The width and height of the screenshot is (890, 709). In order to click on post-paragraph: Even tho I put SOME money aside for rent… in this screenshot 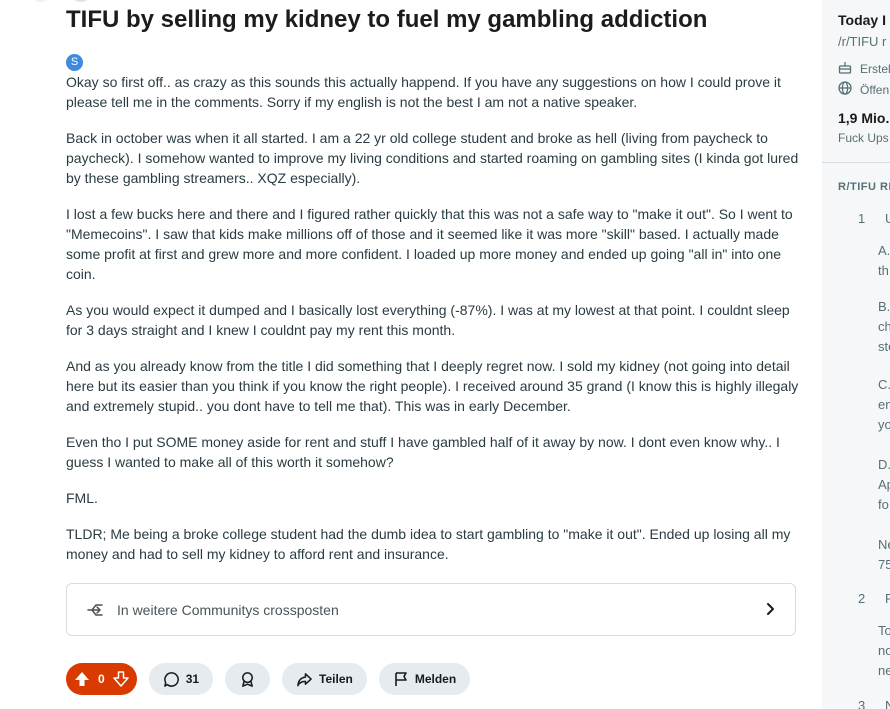, I will do `click(423, 452)`.